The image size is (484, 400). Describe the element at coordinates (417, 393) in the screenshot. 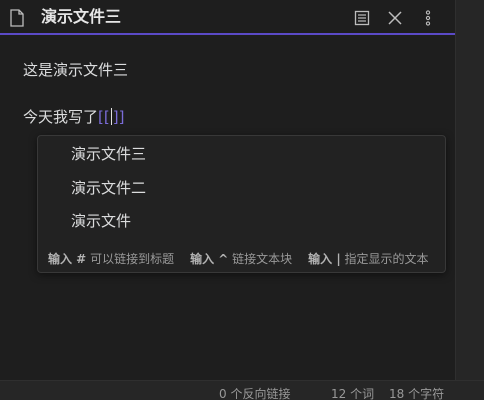

I see `status-char-count: 18 个字符` at that location.